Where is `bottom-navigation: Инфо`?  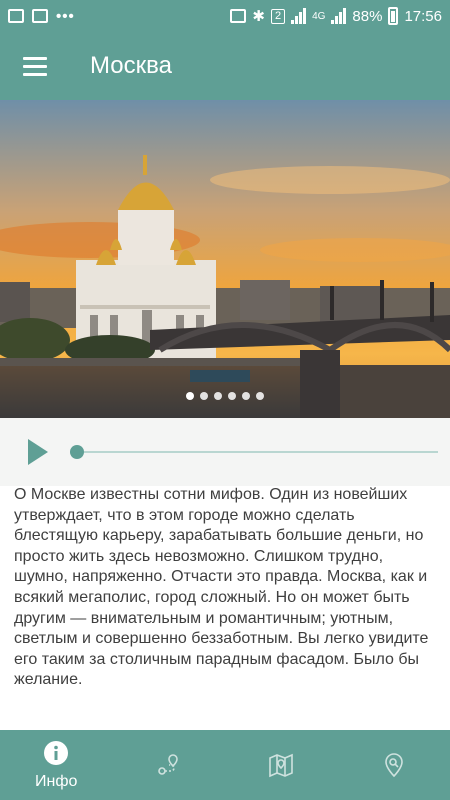 bottom-navigation: Инфо is located at coordinates (225, 765).